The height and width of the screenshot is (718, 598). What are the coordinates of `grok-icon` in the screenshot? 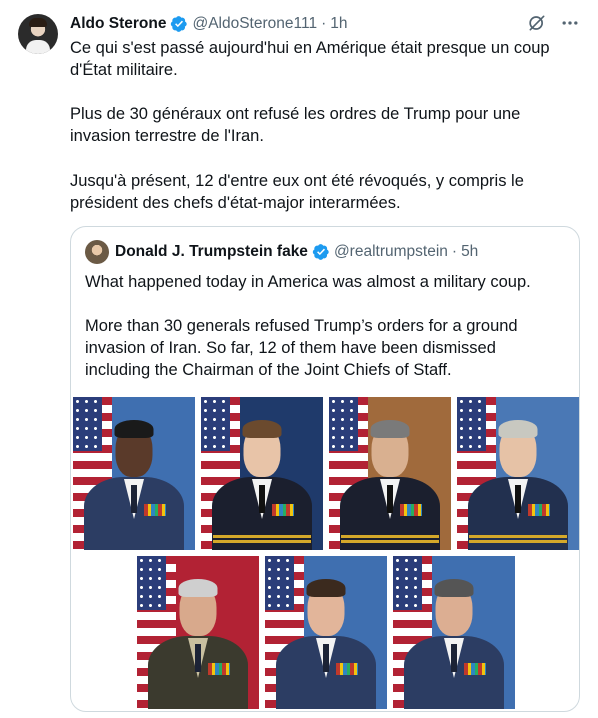 It's located at (537, 23).